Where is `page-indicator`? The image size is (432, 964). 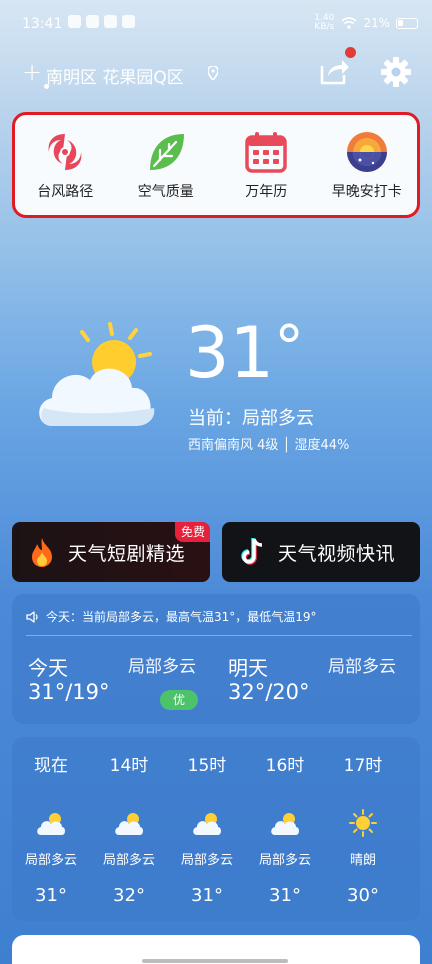
page-indicator is located at coordinates (46, 86).